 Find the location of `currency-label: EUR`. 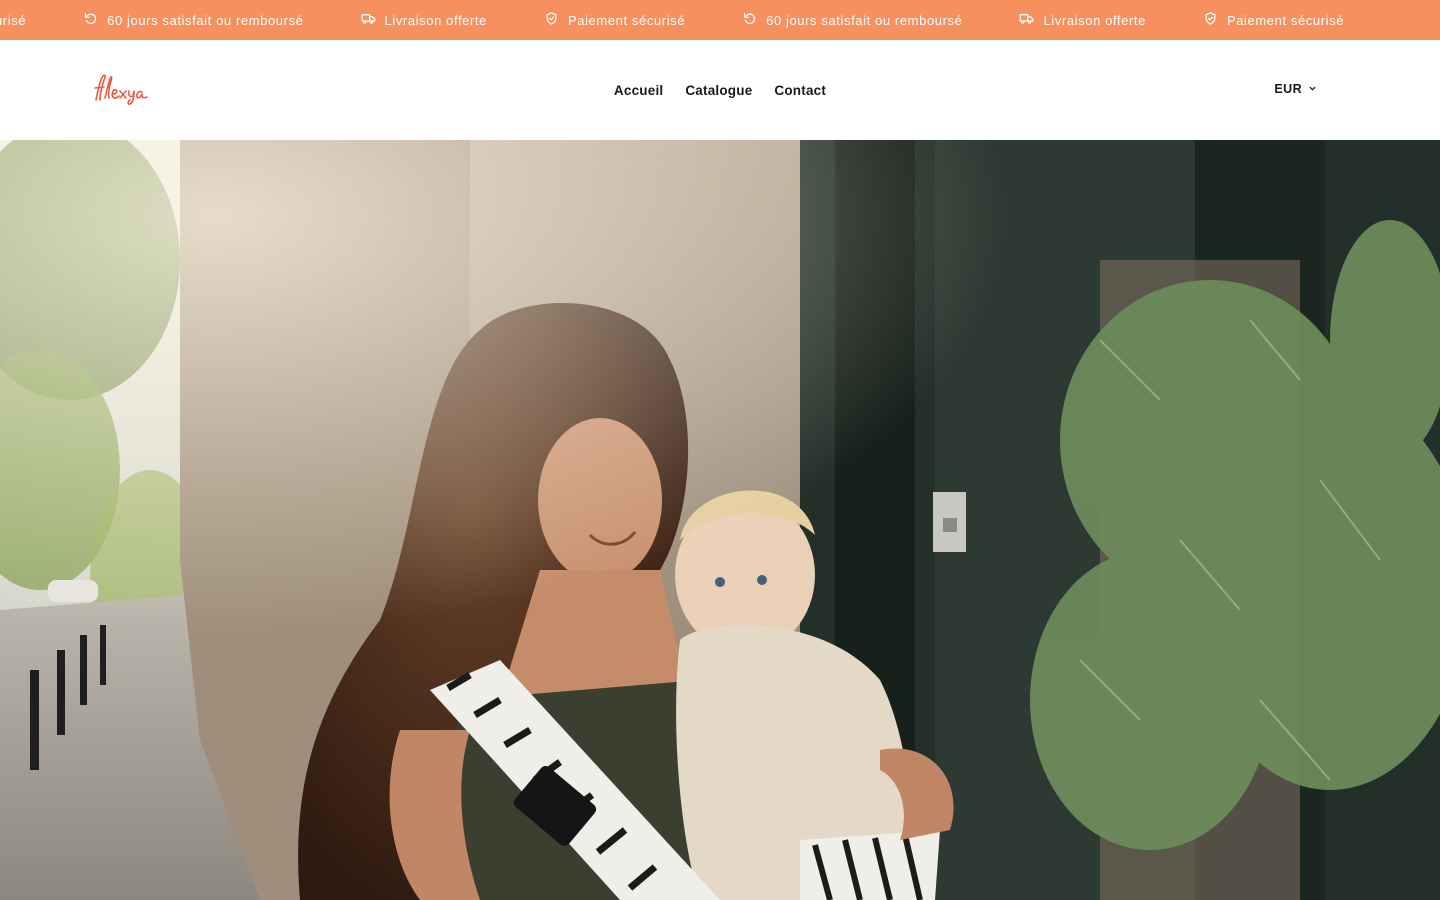

currency-label: EUR is located at coordinates (1288, 89).